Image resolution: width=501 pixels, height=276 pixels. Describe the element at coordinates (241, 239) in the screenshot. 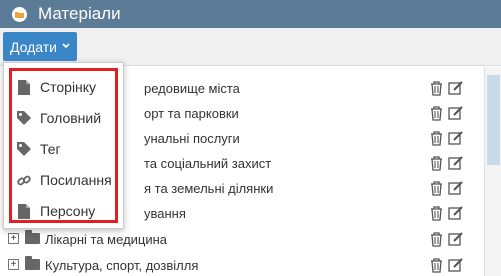

I see `list-item: + Лікарні та медицина` at that location.